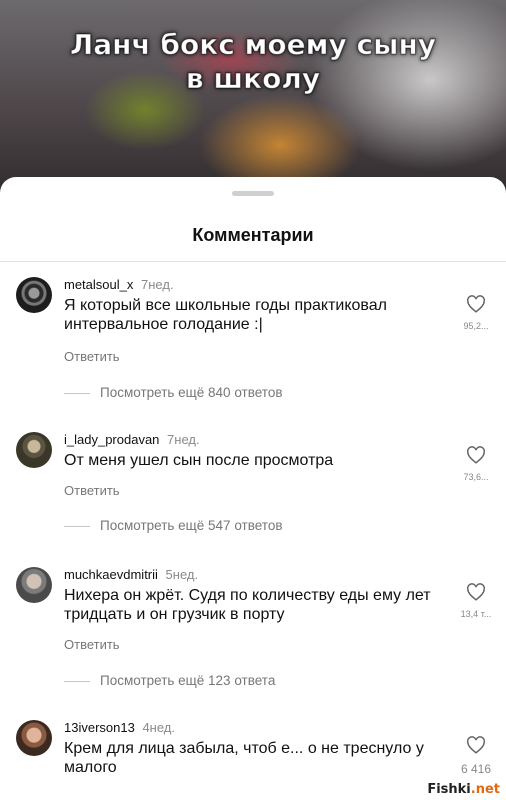 The image size is (506, 800). I want to click on video-caption: Ланч бокс моему сыну в школу, so click(253, 62).